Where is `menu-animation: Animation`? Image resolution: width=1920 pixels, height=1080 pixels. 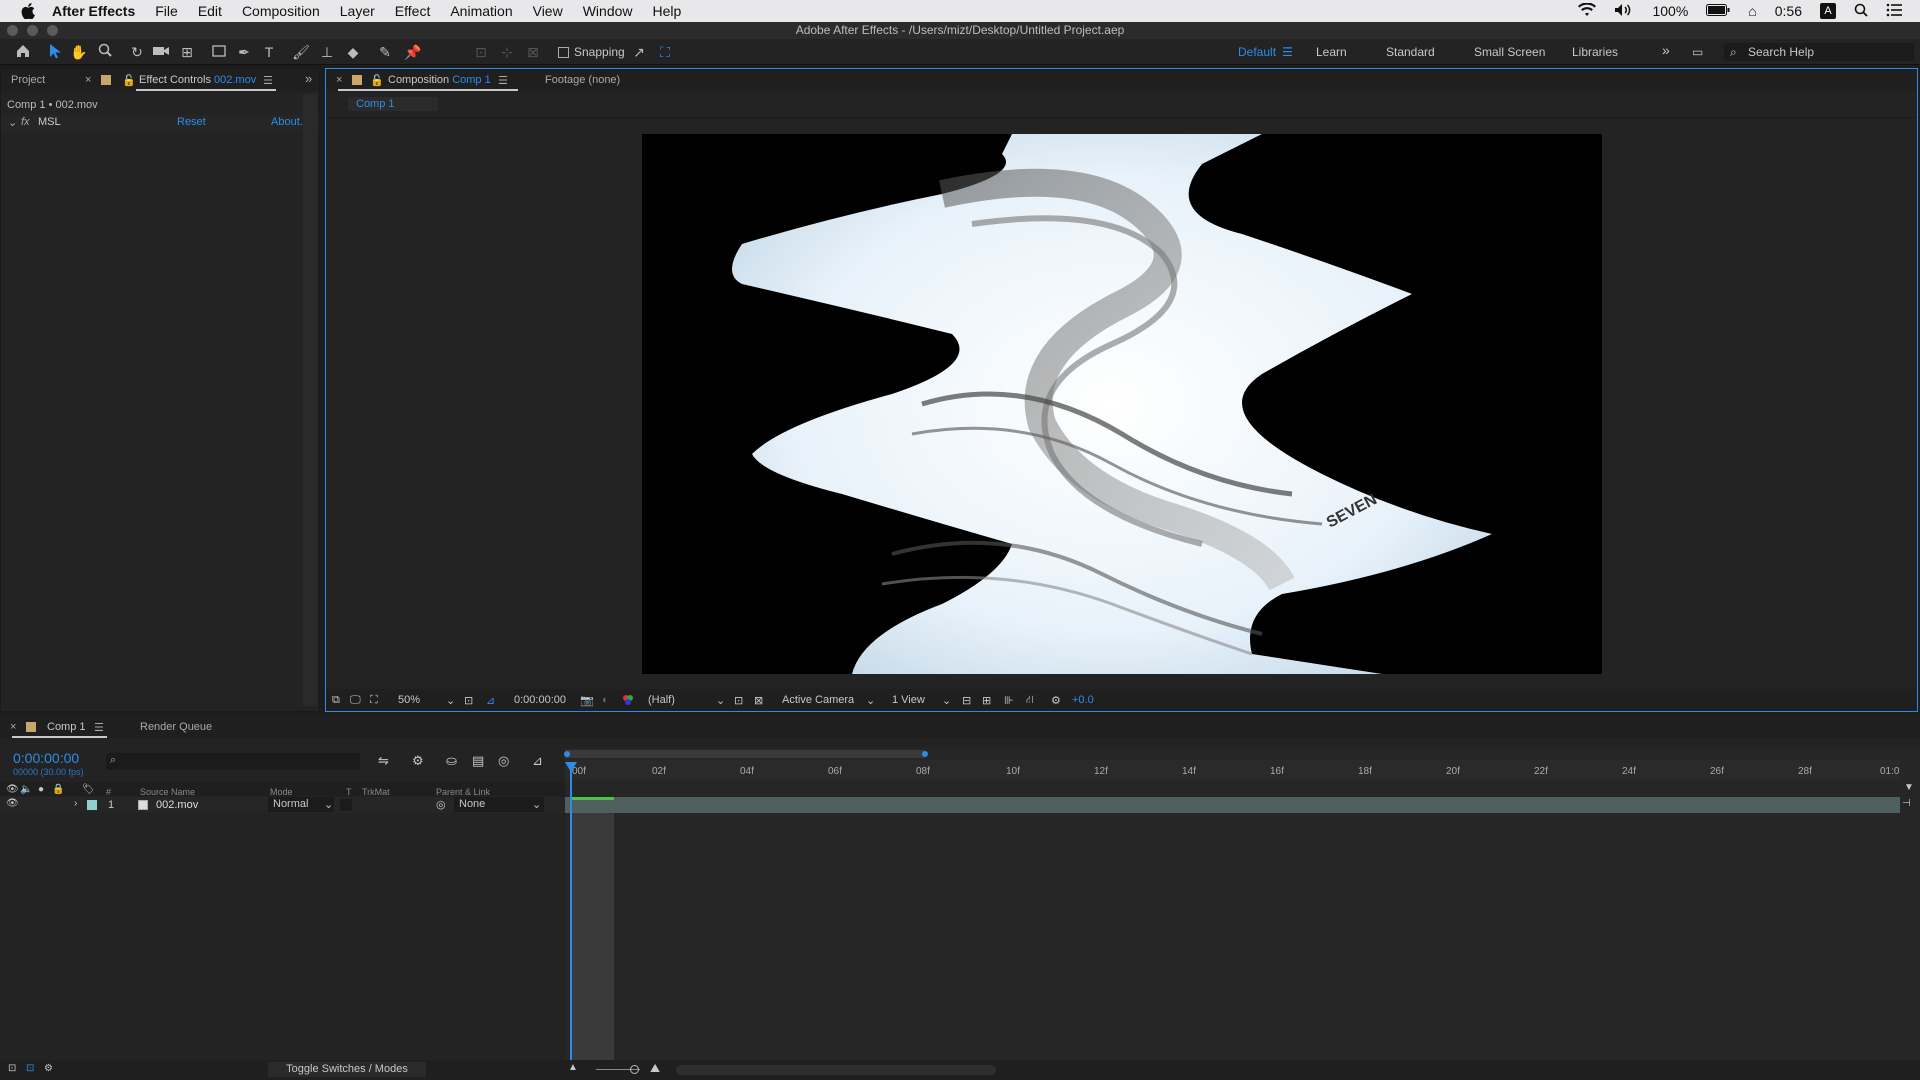
menu-animation: Animation is located at coordinates (481, 11).